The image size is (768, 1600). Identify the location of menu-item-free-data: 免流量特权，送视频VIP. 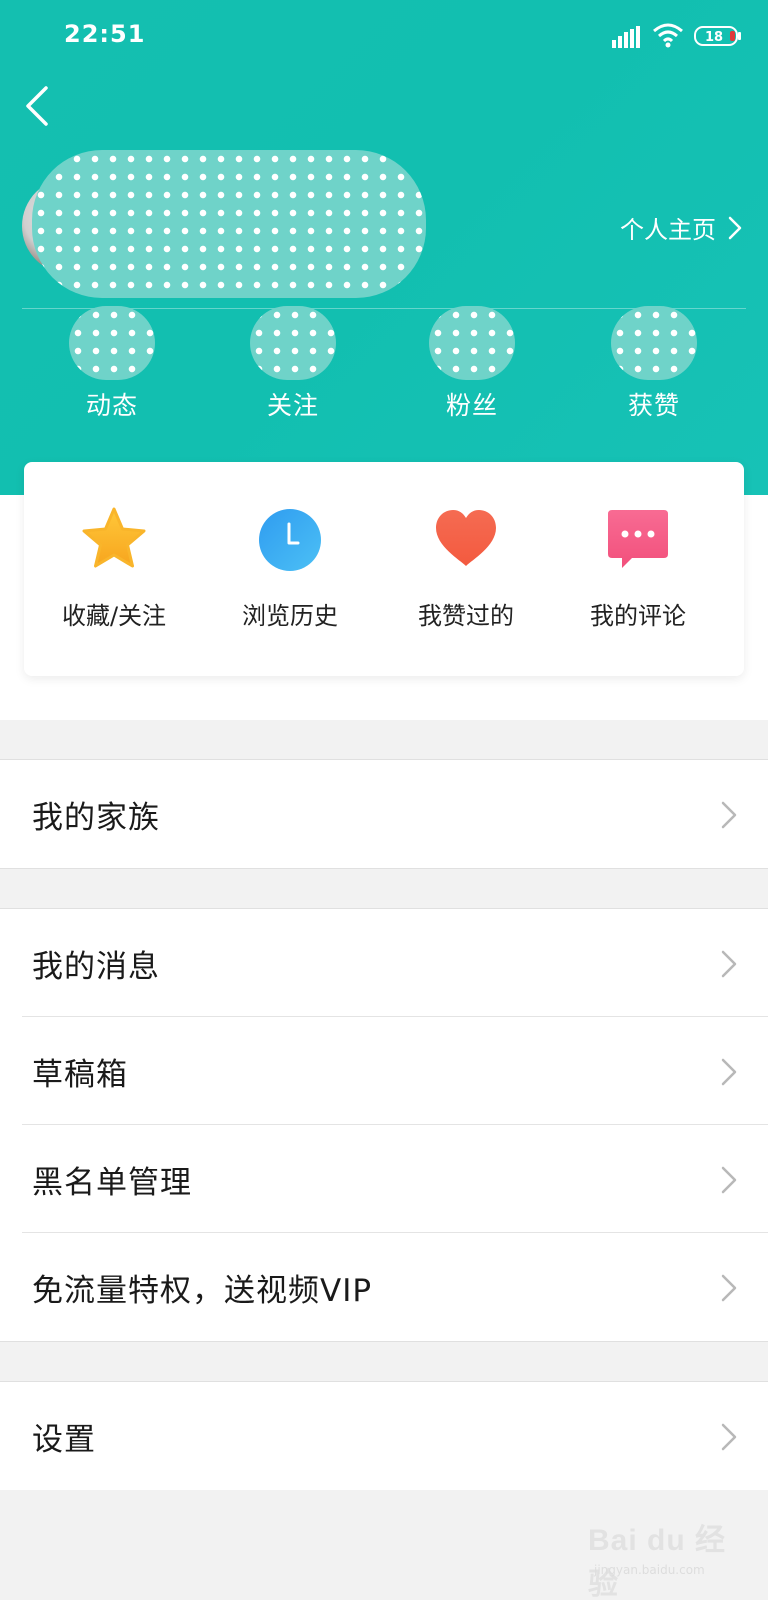
(384, 1287).